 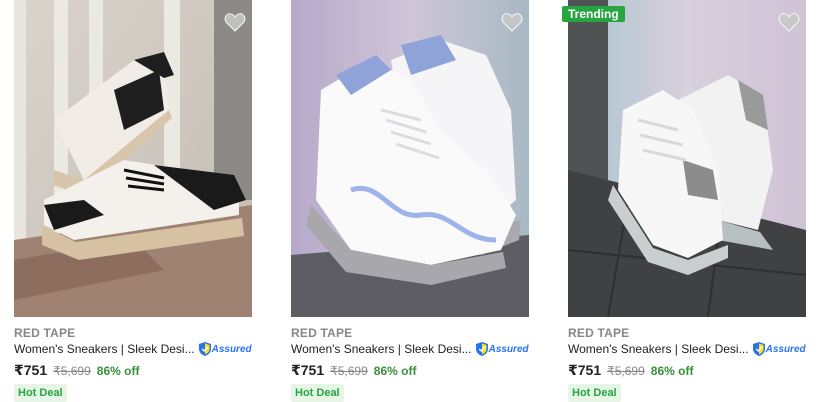 What do you see at coordinates (593, 14) in the screenshot?
I see `trending-badge: Trending` at bounding box center [593, 14].